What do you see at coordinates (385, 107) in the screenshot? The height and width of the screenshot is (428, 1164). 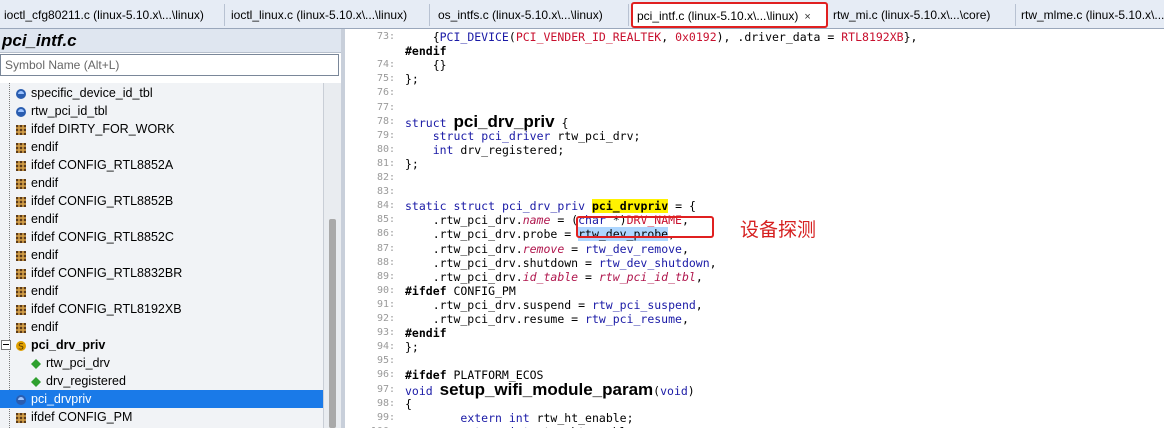 I see `line-number: 77:` at bounding box center [385, 107].